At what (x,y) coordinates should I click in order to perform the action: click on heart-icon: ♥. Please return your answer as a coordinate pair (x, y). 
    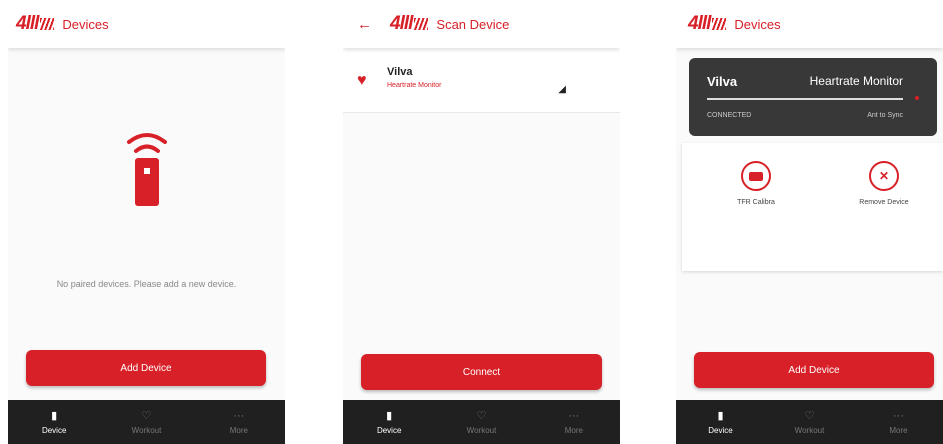
    Looking at the image, I should click on (362, 80).